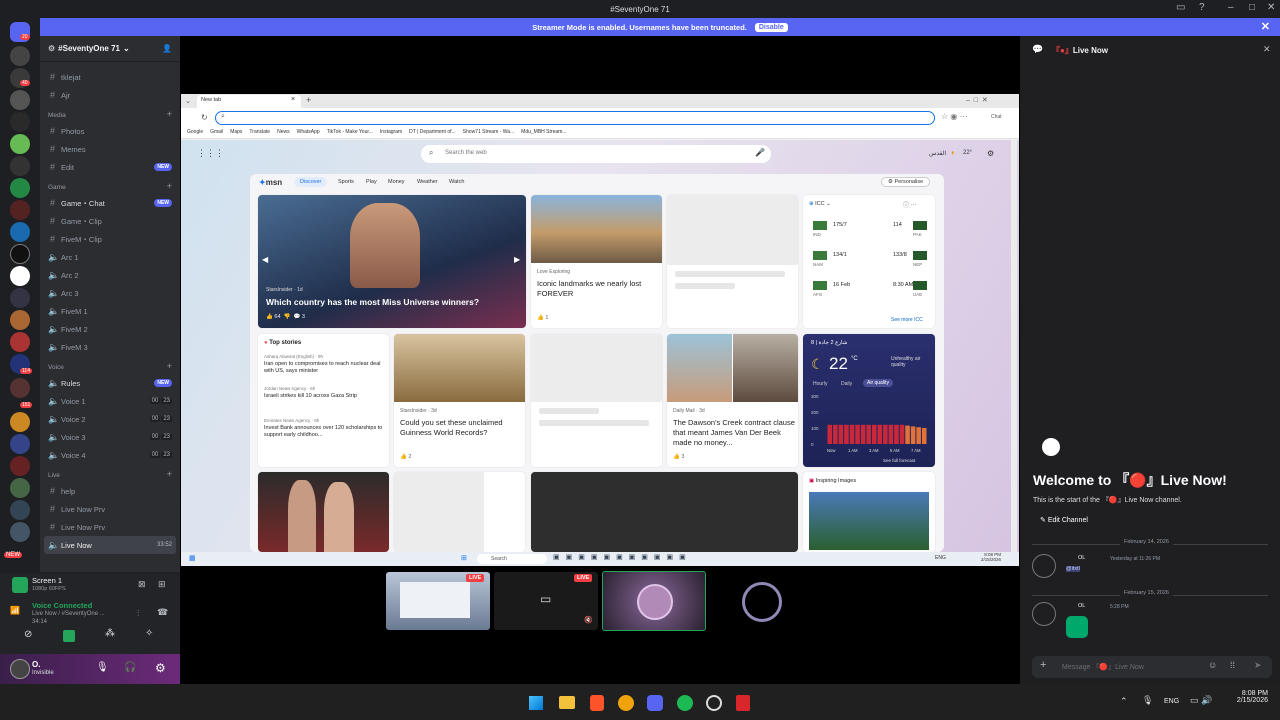  I want to click on message-mention: @itxtl, so click(1073, 569).